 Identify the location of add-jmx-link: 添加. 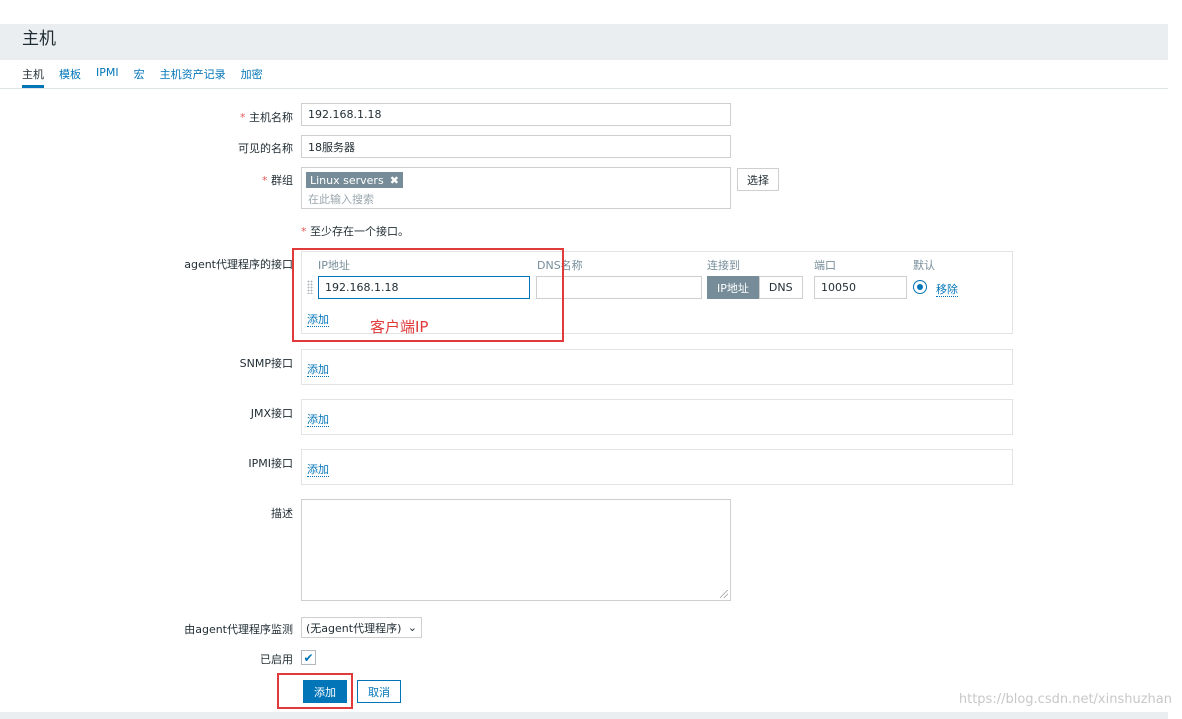
(318, 420).